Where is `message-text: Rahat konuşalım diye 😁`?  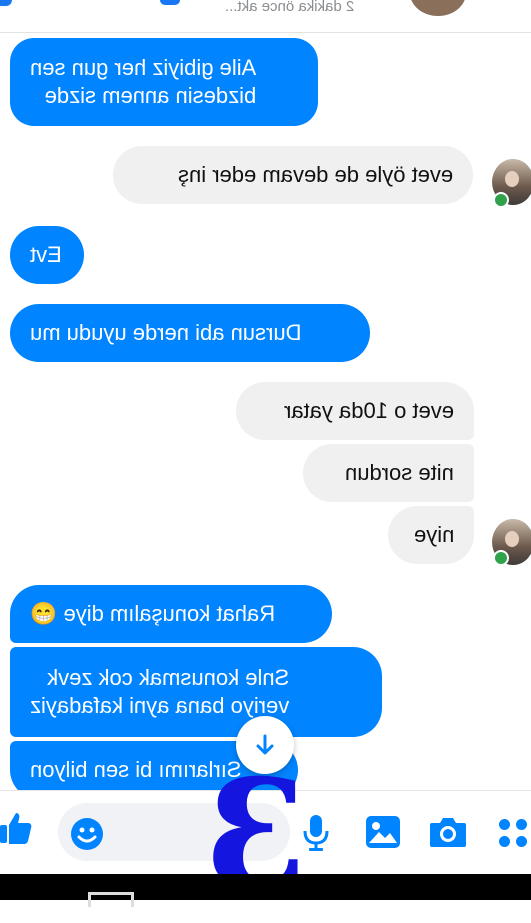
message-text: Rahat konuşalım diye 😁 is located at coordinates (153, 613).